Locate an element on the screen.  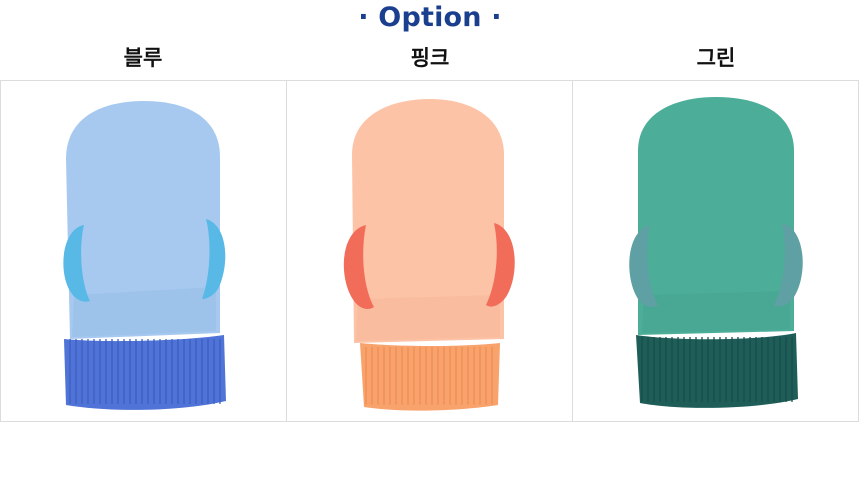
option-title: · Option · is located at coordinates (430, 17).